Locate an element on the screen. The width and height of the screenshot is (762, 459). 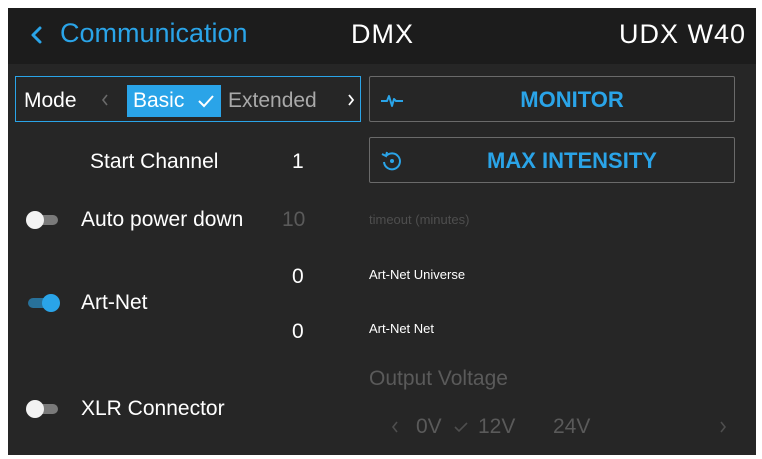
art-net-universe-value: 0 is located at coordinates (298, 277).